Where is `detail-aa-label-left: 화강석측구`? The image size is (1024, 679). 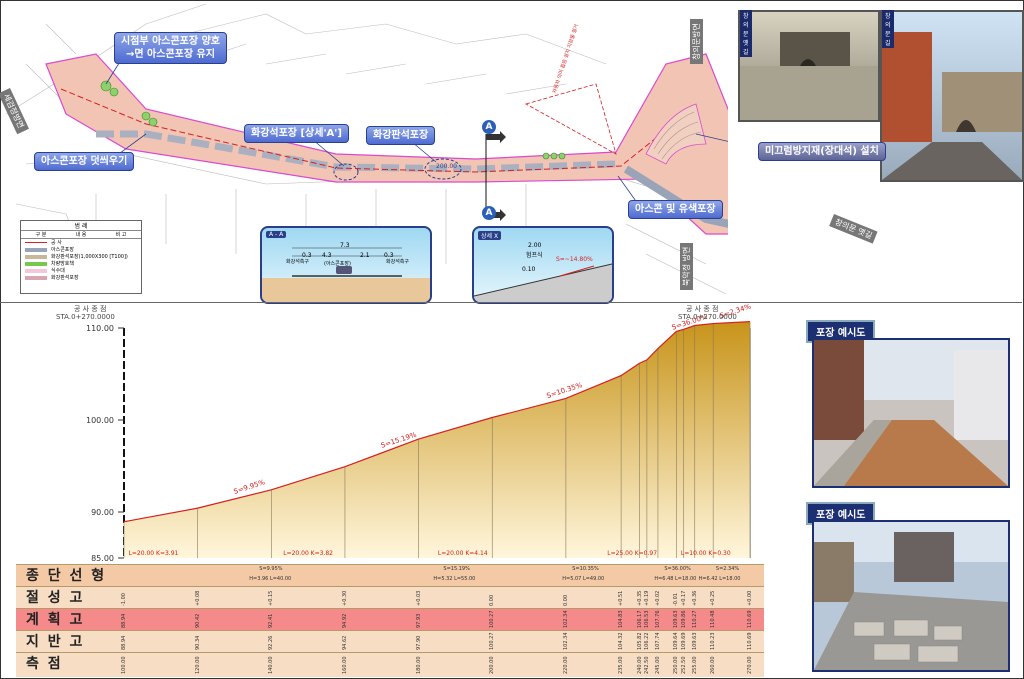
detail-aa-label-left: 화강석측구 is located at coordinates (298, 262).